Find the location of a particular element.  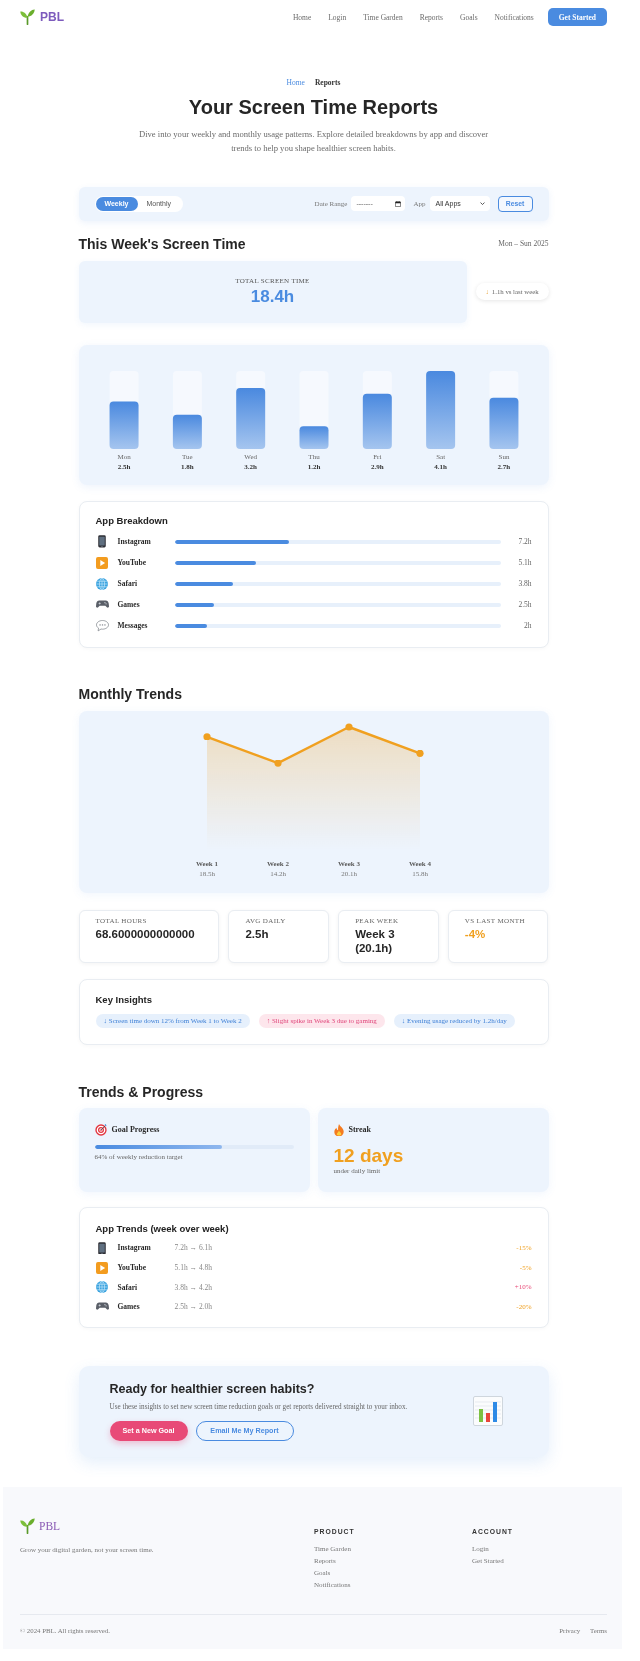

flame-icon is located at coordinates (338, 1130).